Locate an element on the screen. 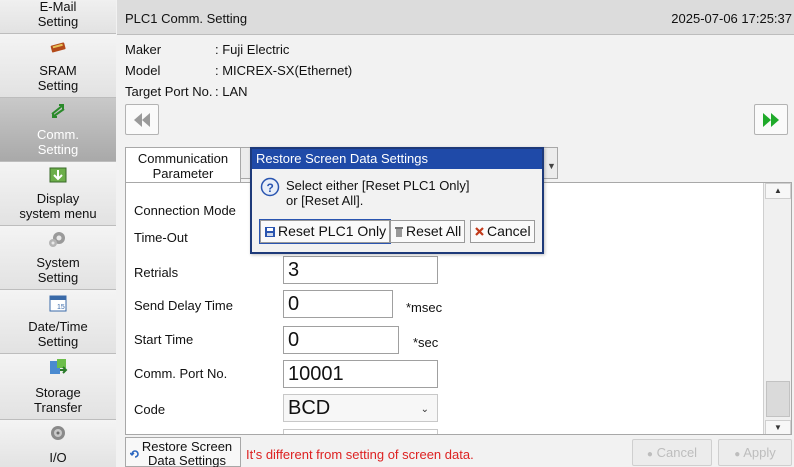  double-right-arrow-icon is located at coordinates (771, 119).